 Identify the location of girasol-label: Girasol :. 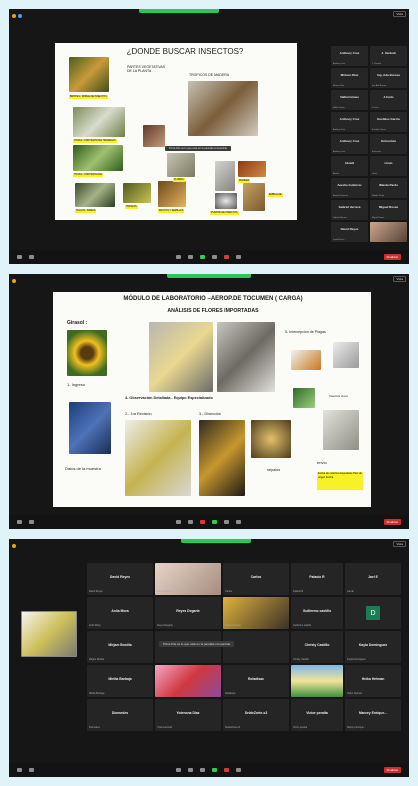
(77, 323).